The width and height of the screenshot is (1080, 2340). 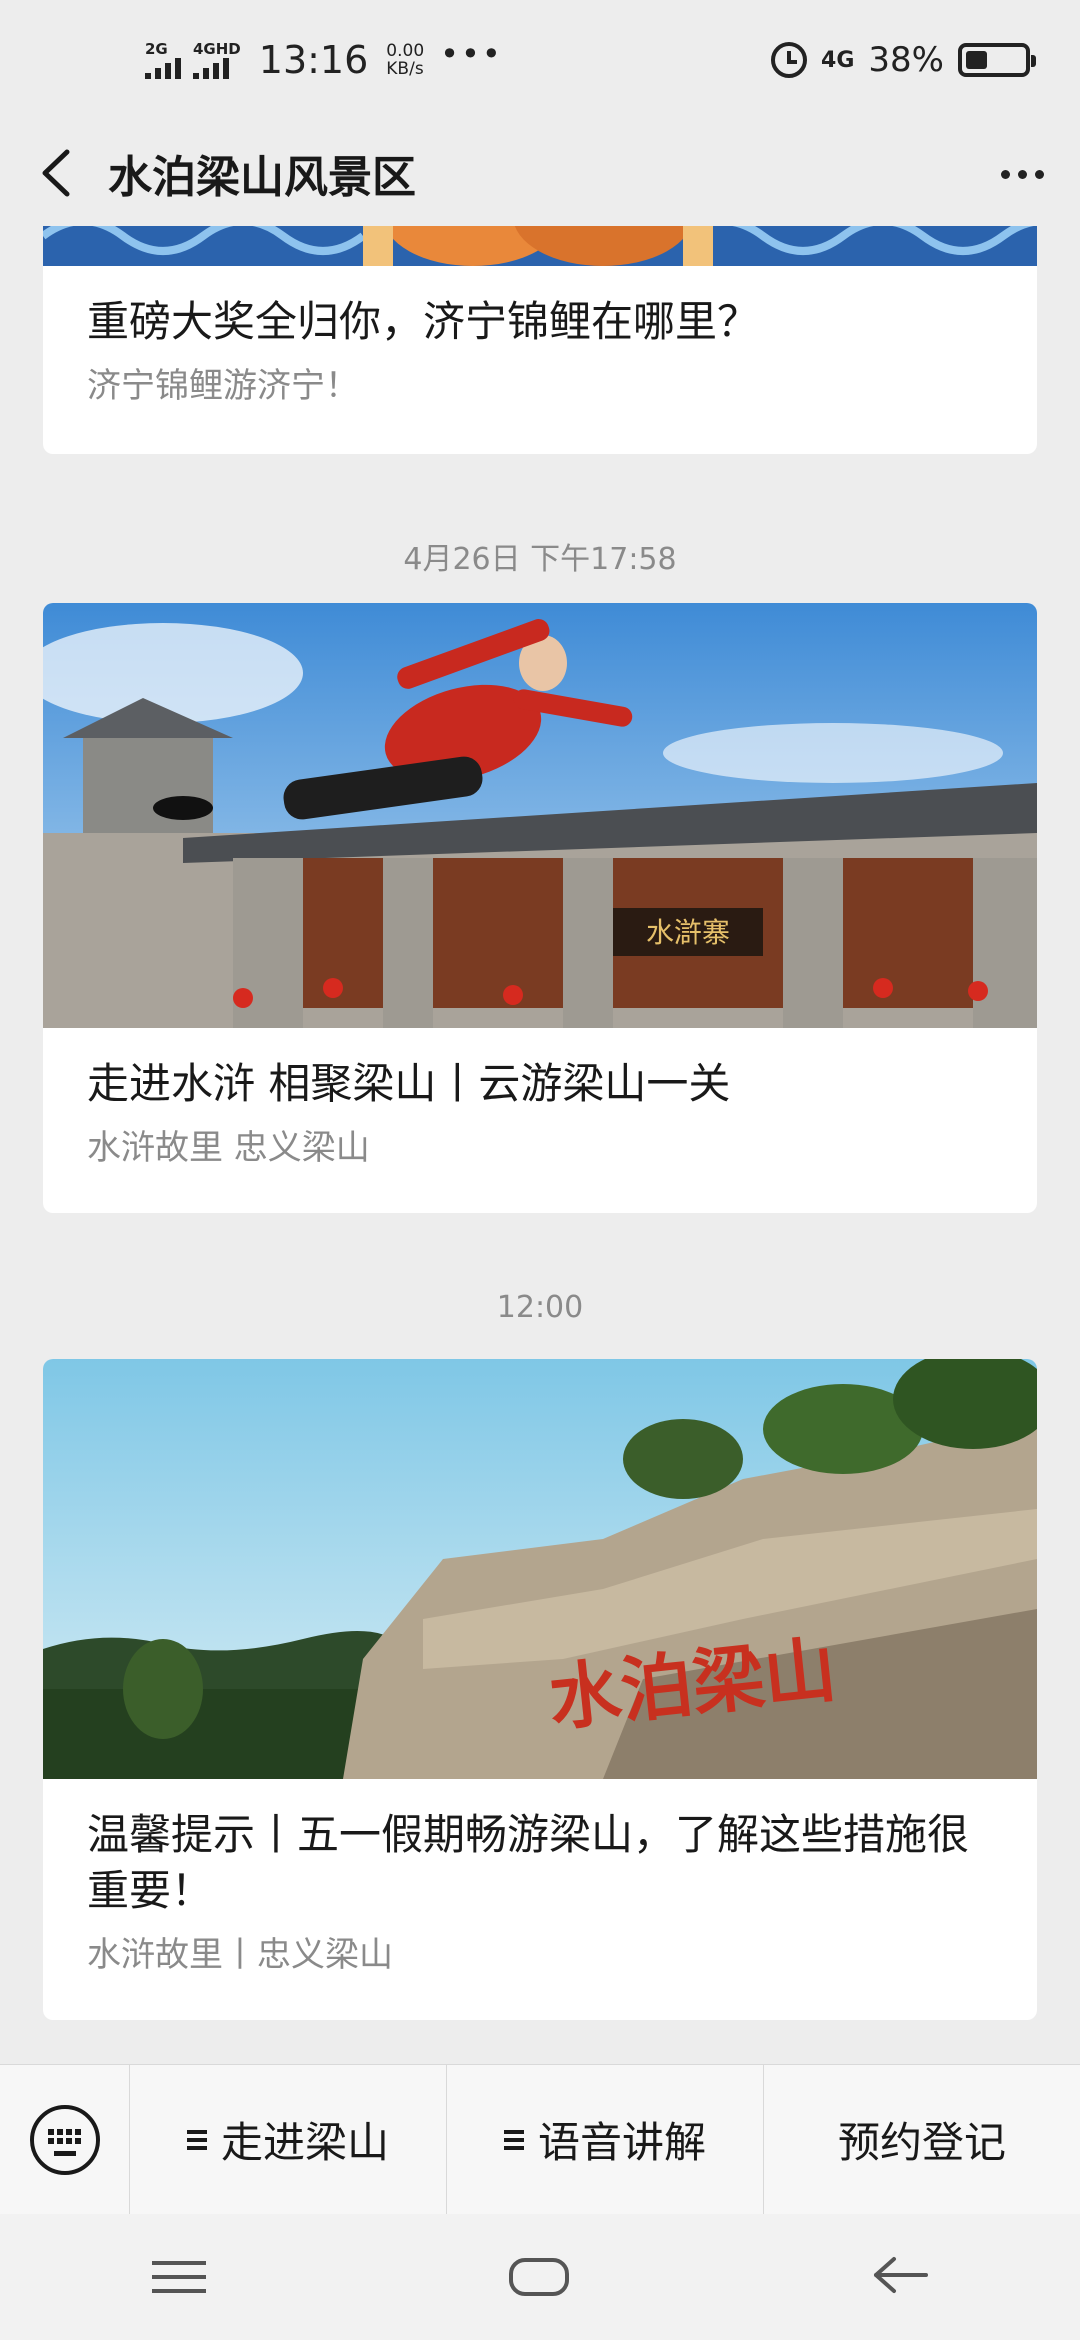 What do you see at coordinates (423, 321) in the screenshot?
I see `article-title: 重磅大奖全归你，济宁锦鲤在哪里？` at bounding box center [423, 321].